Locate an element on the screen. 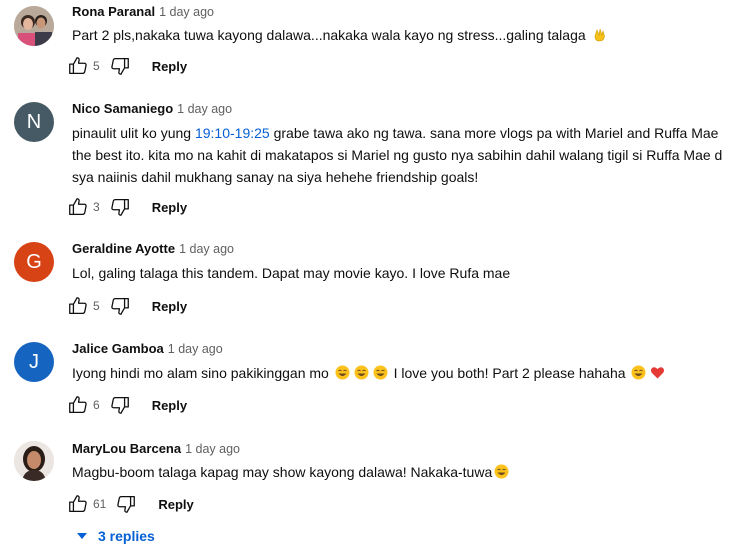 Image resolution: width=750 pixels, height=559 pixels. comment-author: MaryLou Barcena is located at coordinates (126, 448).